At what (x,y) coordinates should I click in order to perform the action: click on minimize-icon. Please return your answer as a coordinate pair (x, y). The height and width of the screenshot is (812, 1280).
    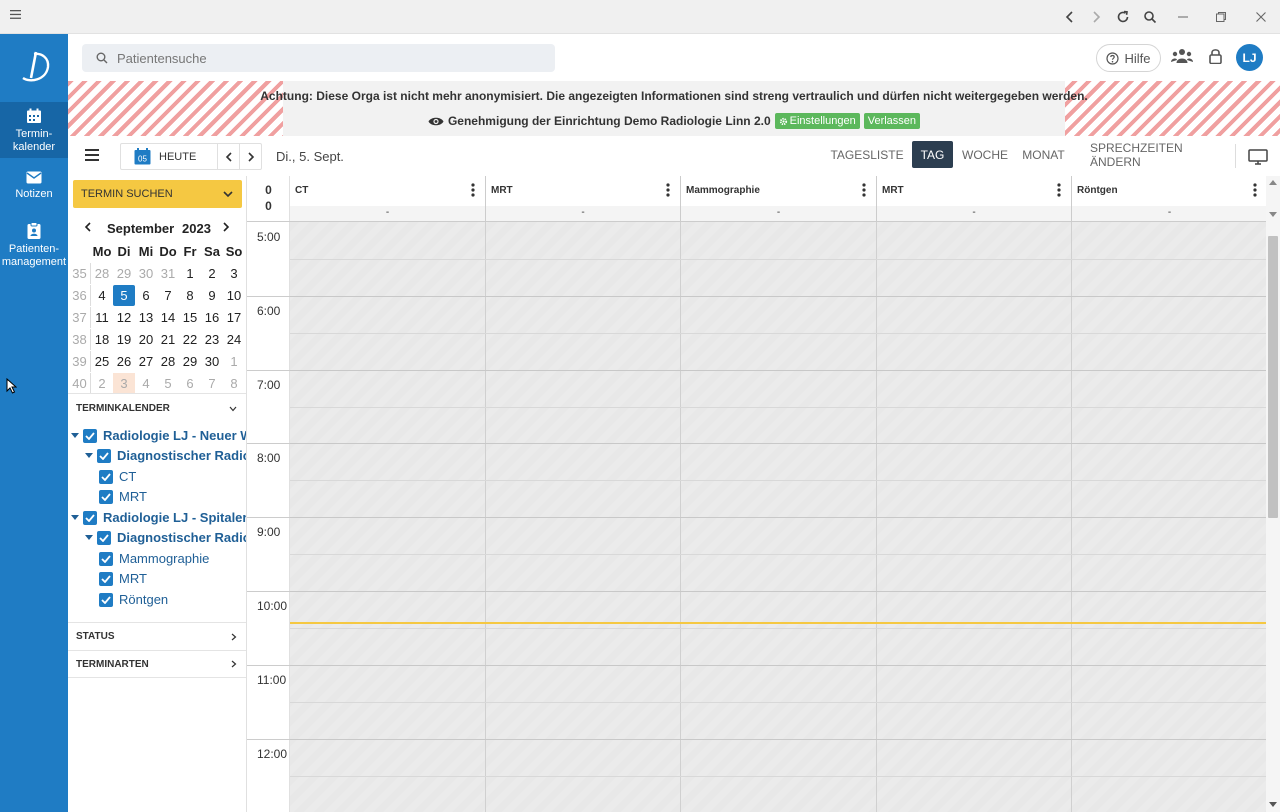
    Looking at the image, I should click on (1183, 17).